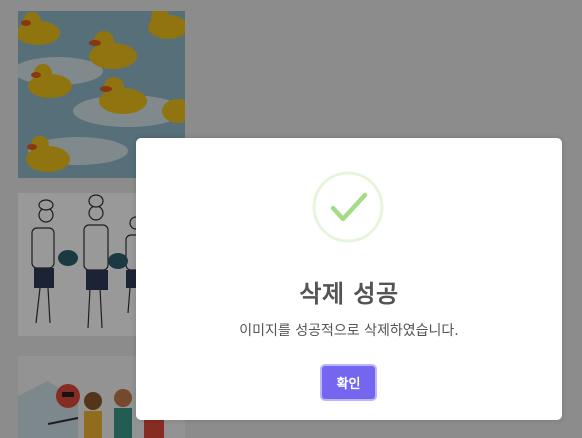 The width and height of the screenshot is (582, 438). What do you see at coordinates (348, 382) in the screenshot?
I see `confirm-button: 확인` at bounding box center [348, 382].